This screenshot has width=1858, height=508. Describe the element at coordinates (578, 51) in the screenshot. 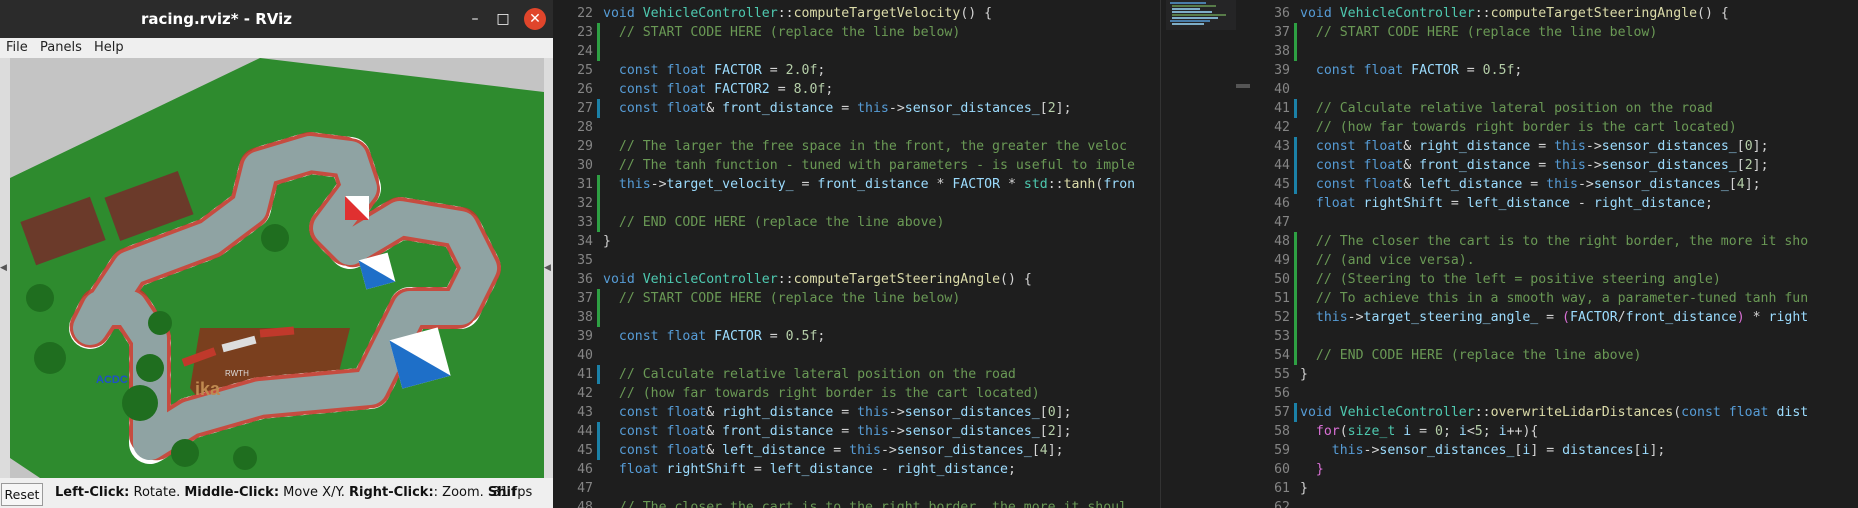

I see `left-code-line: 24` at that location.